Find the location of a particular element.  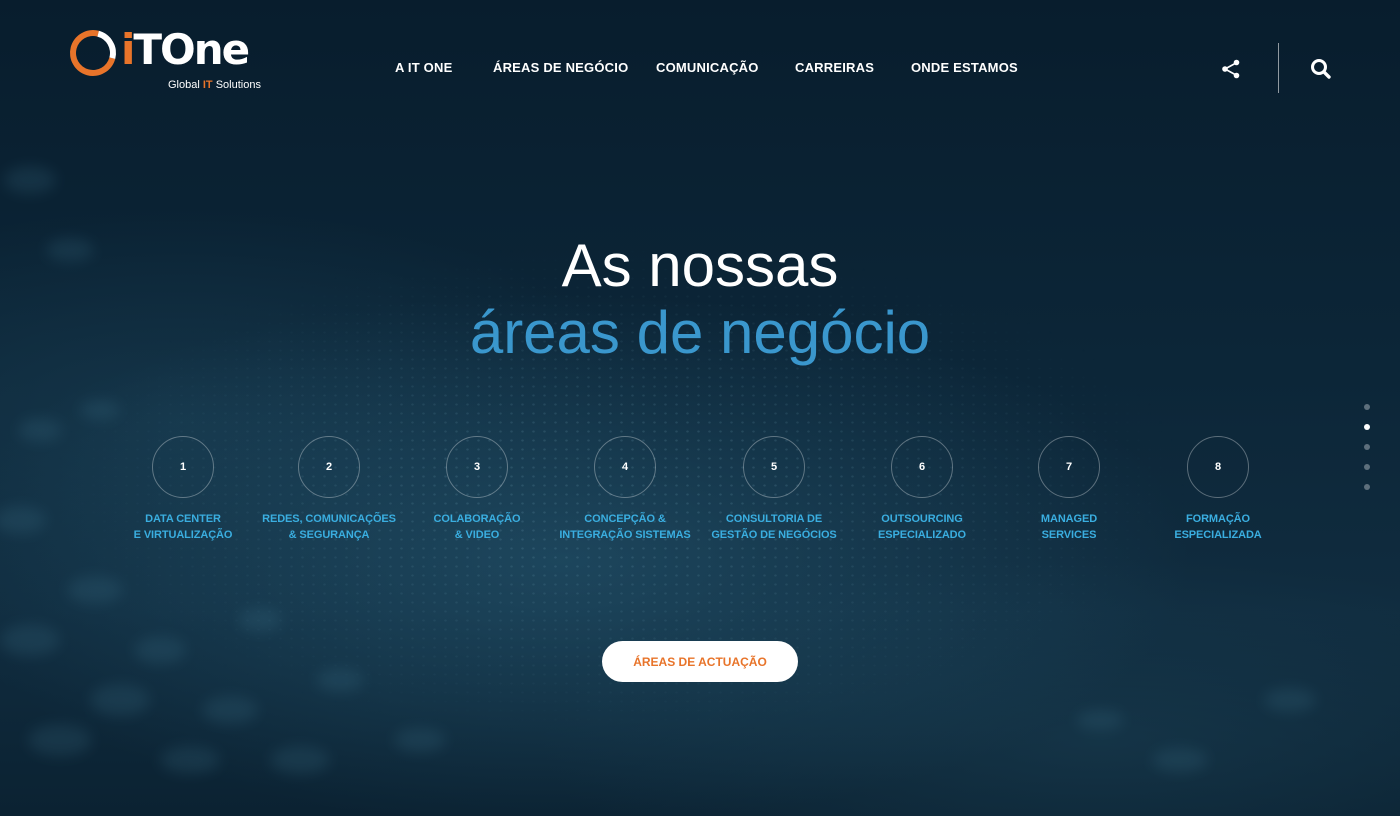

nav-item-onde-estamos: ONDE ESTAMOS is located at coordinates (964, 67).